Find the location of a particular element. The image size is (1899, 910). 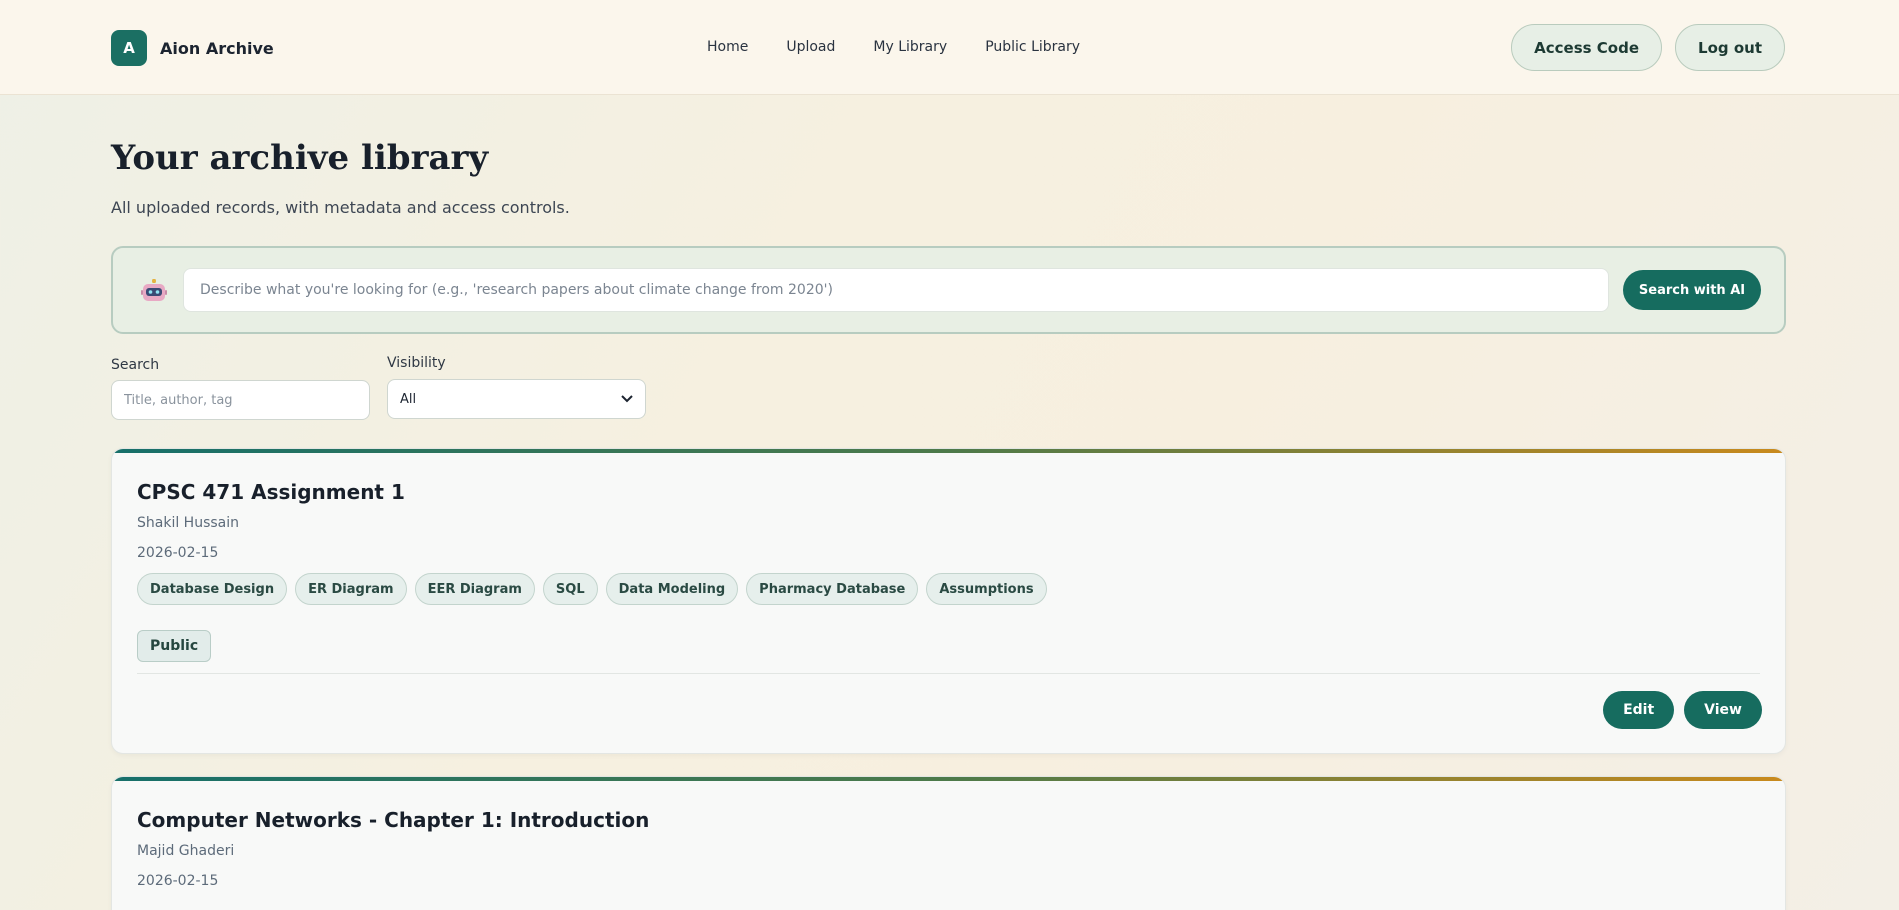

nav-public-library-link: Public Library is located at coordinates (1032, 47).